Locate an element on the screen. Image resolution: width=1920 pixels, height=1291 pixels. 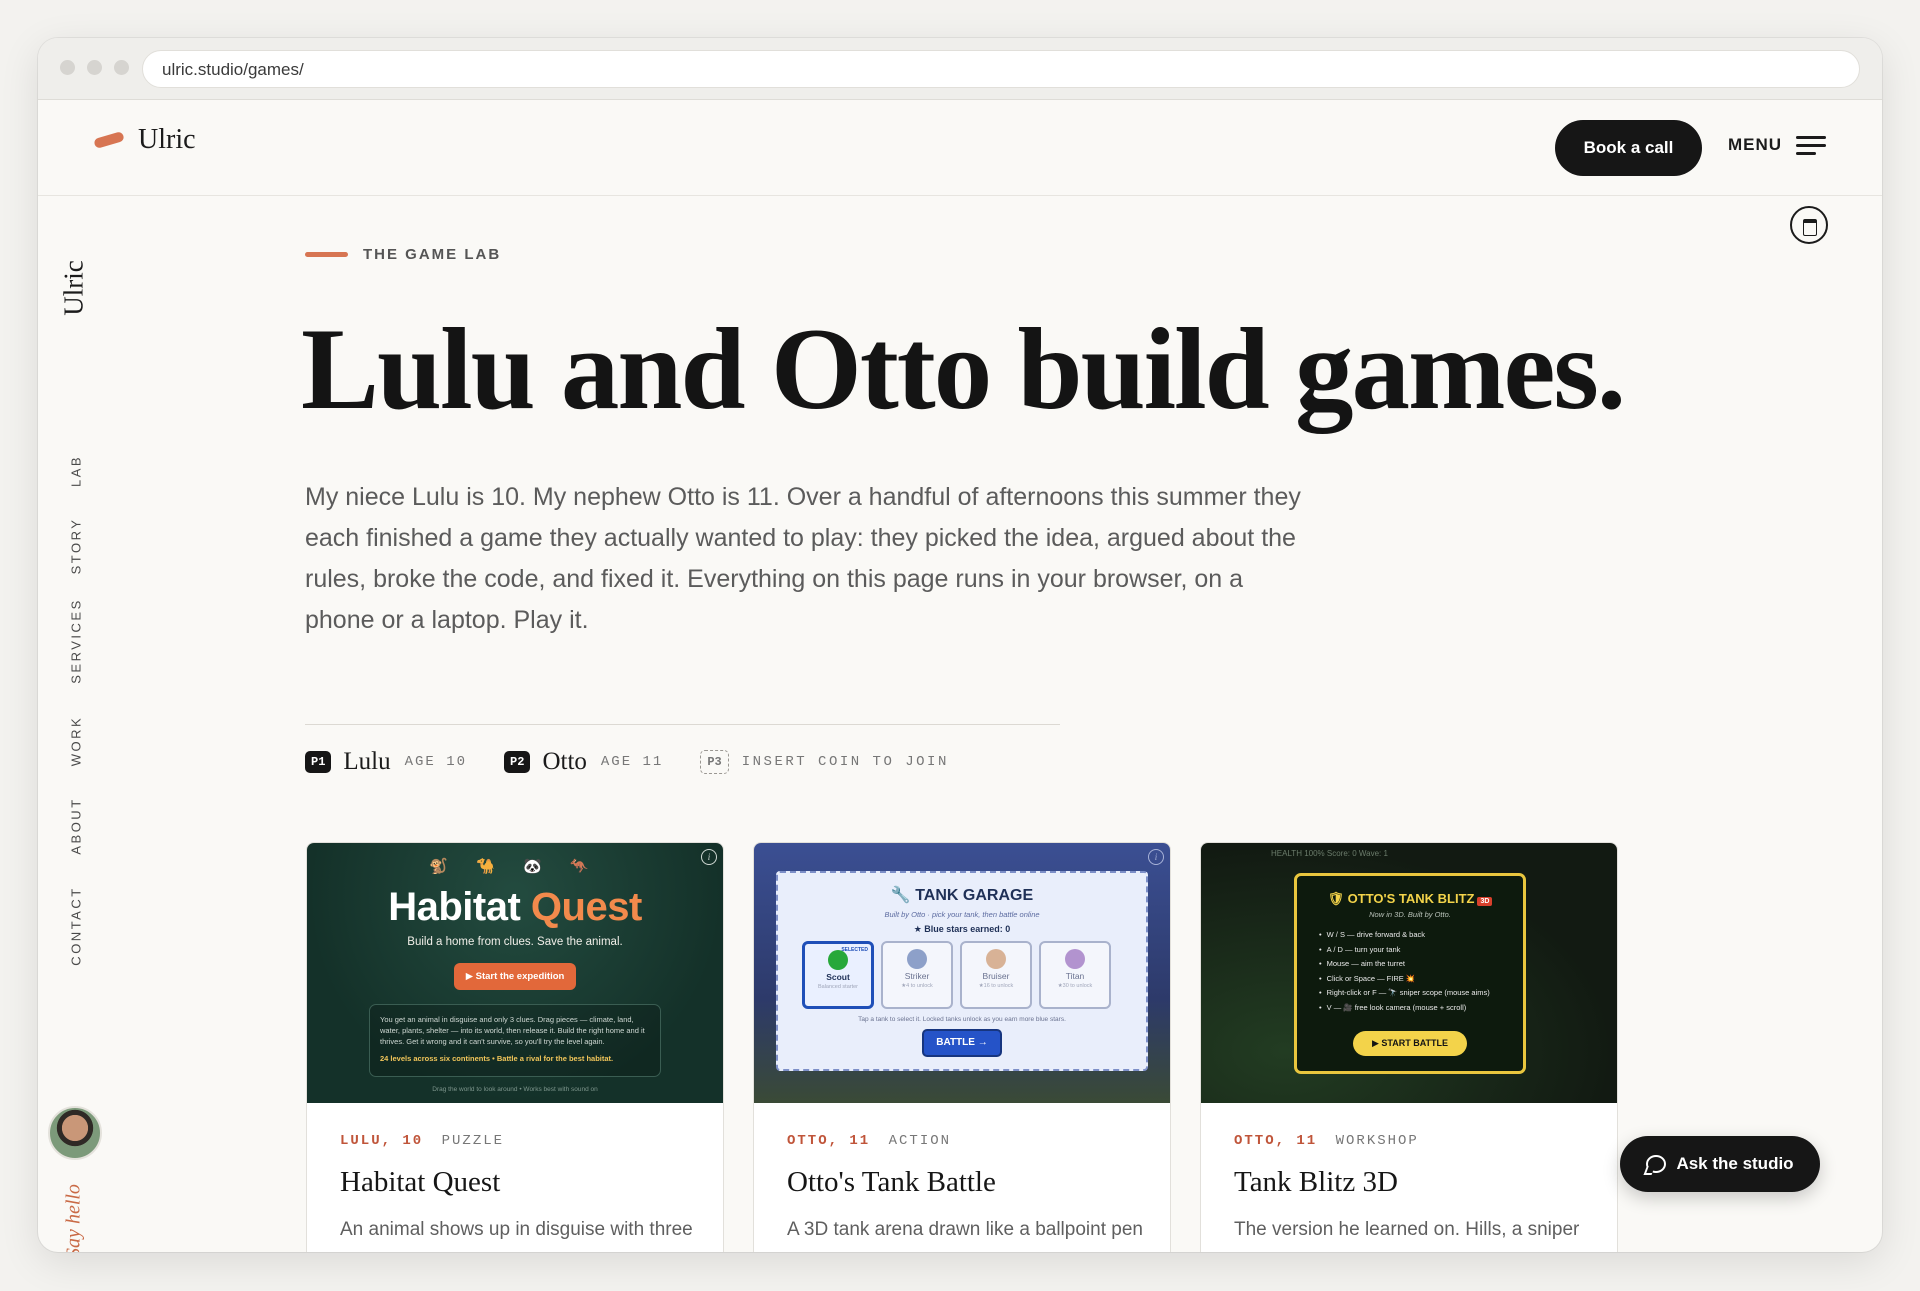
ask-the-studio-button: Ask the studio is located at coordinates (1720, 1164).